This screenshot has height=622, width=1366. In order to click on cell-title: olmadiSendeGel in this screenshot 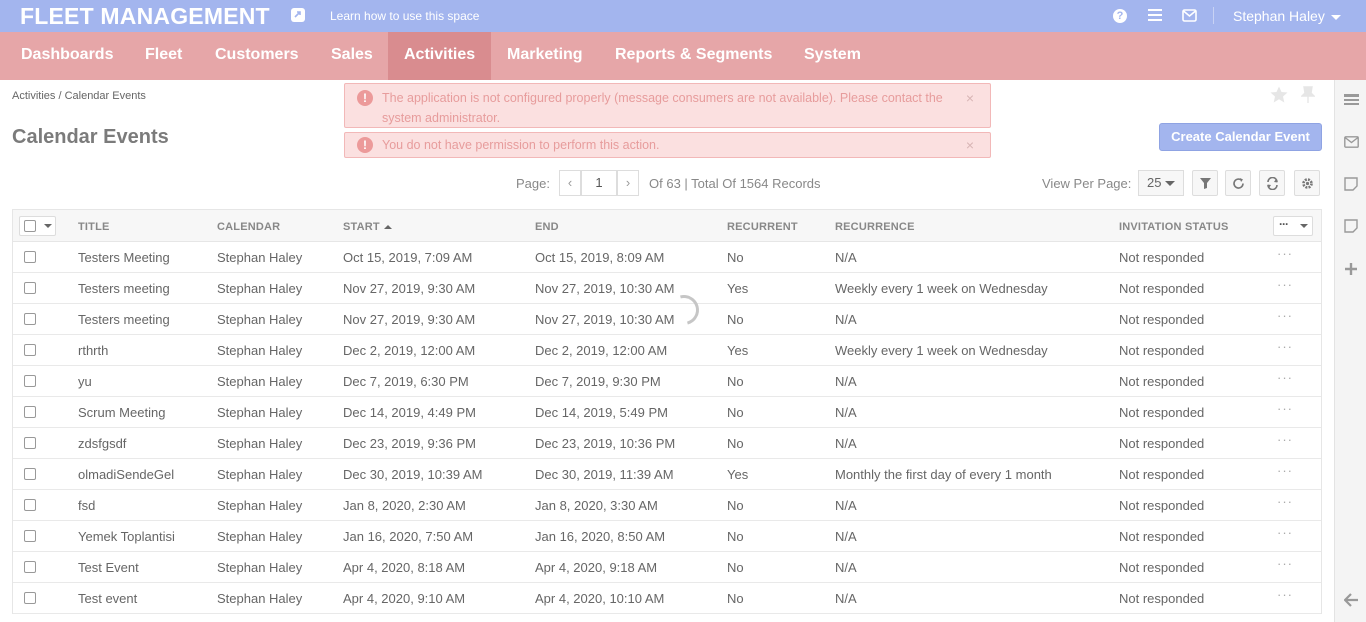, I will do `click(126, 474)`.